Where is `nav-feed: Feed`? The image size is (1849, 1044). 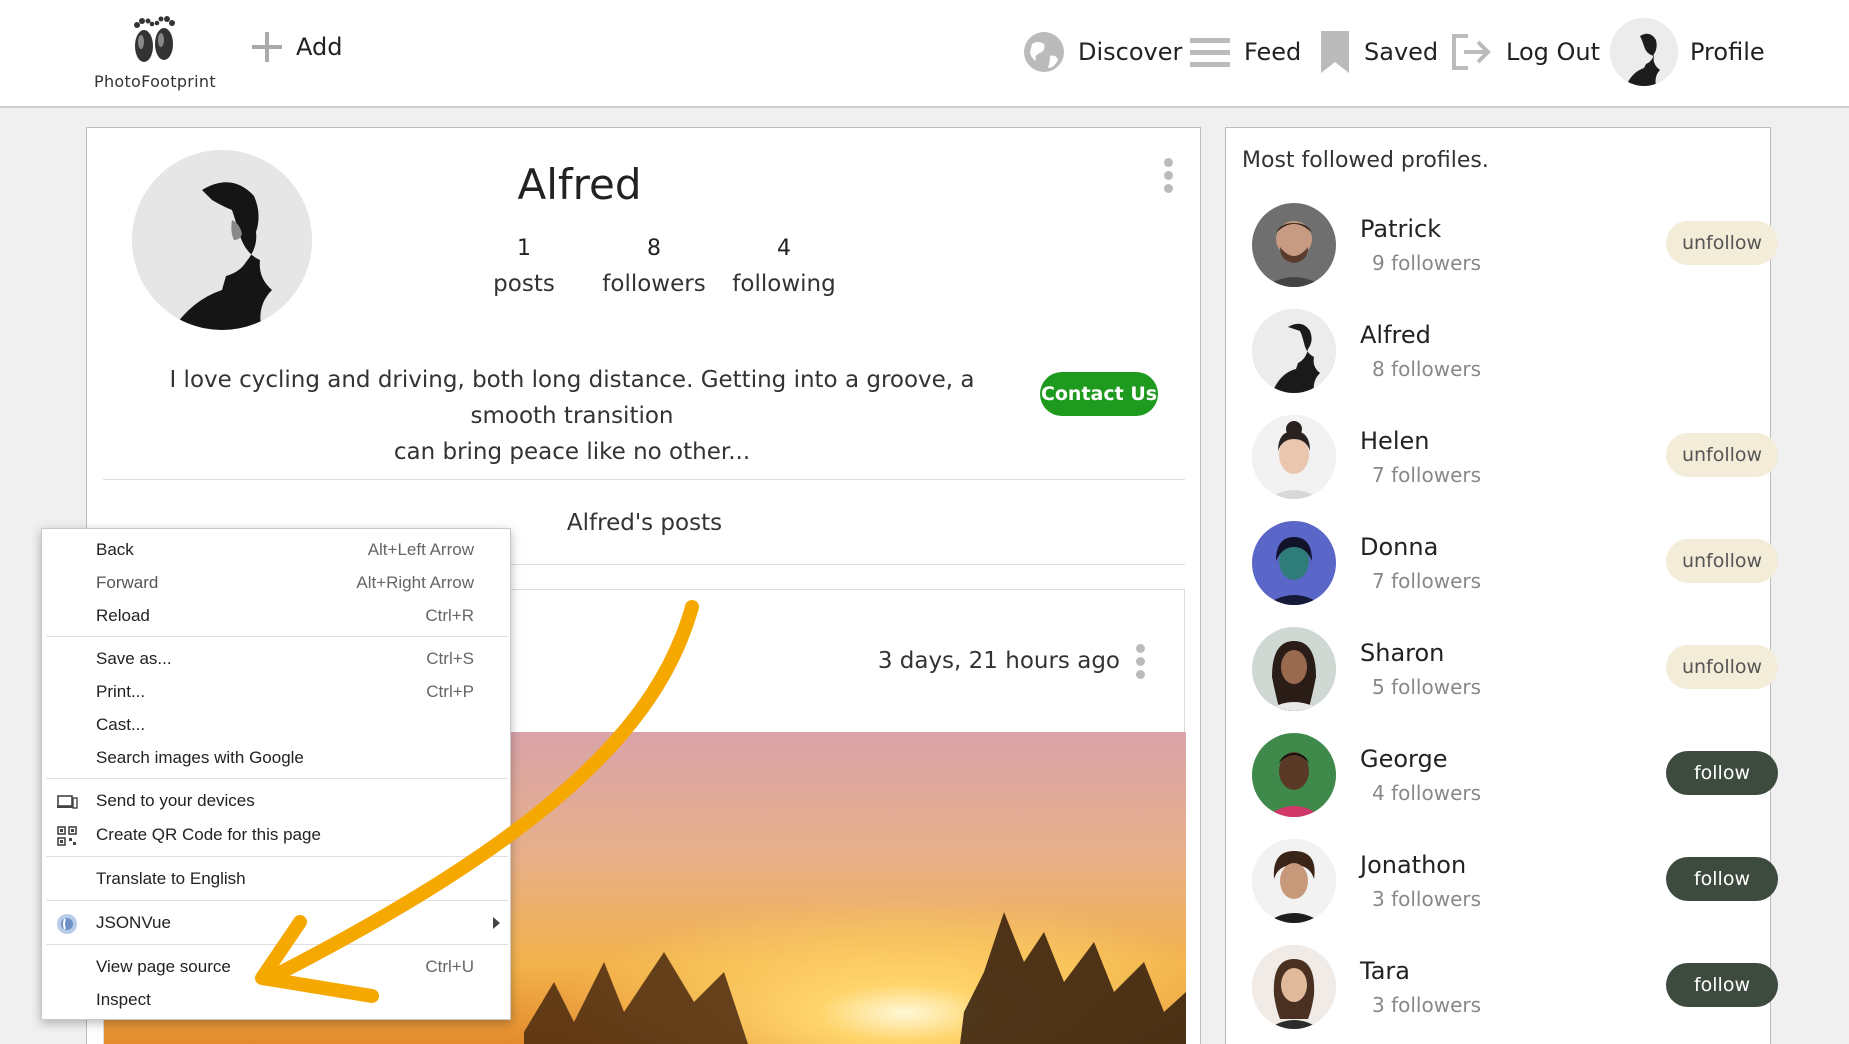 nav-feed: Feed is located at coordinates (1244, 52).